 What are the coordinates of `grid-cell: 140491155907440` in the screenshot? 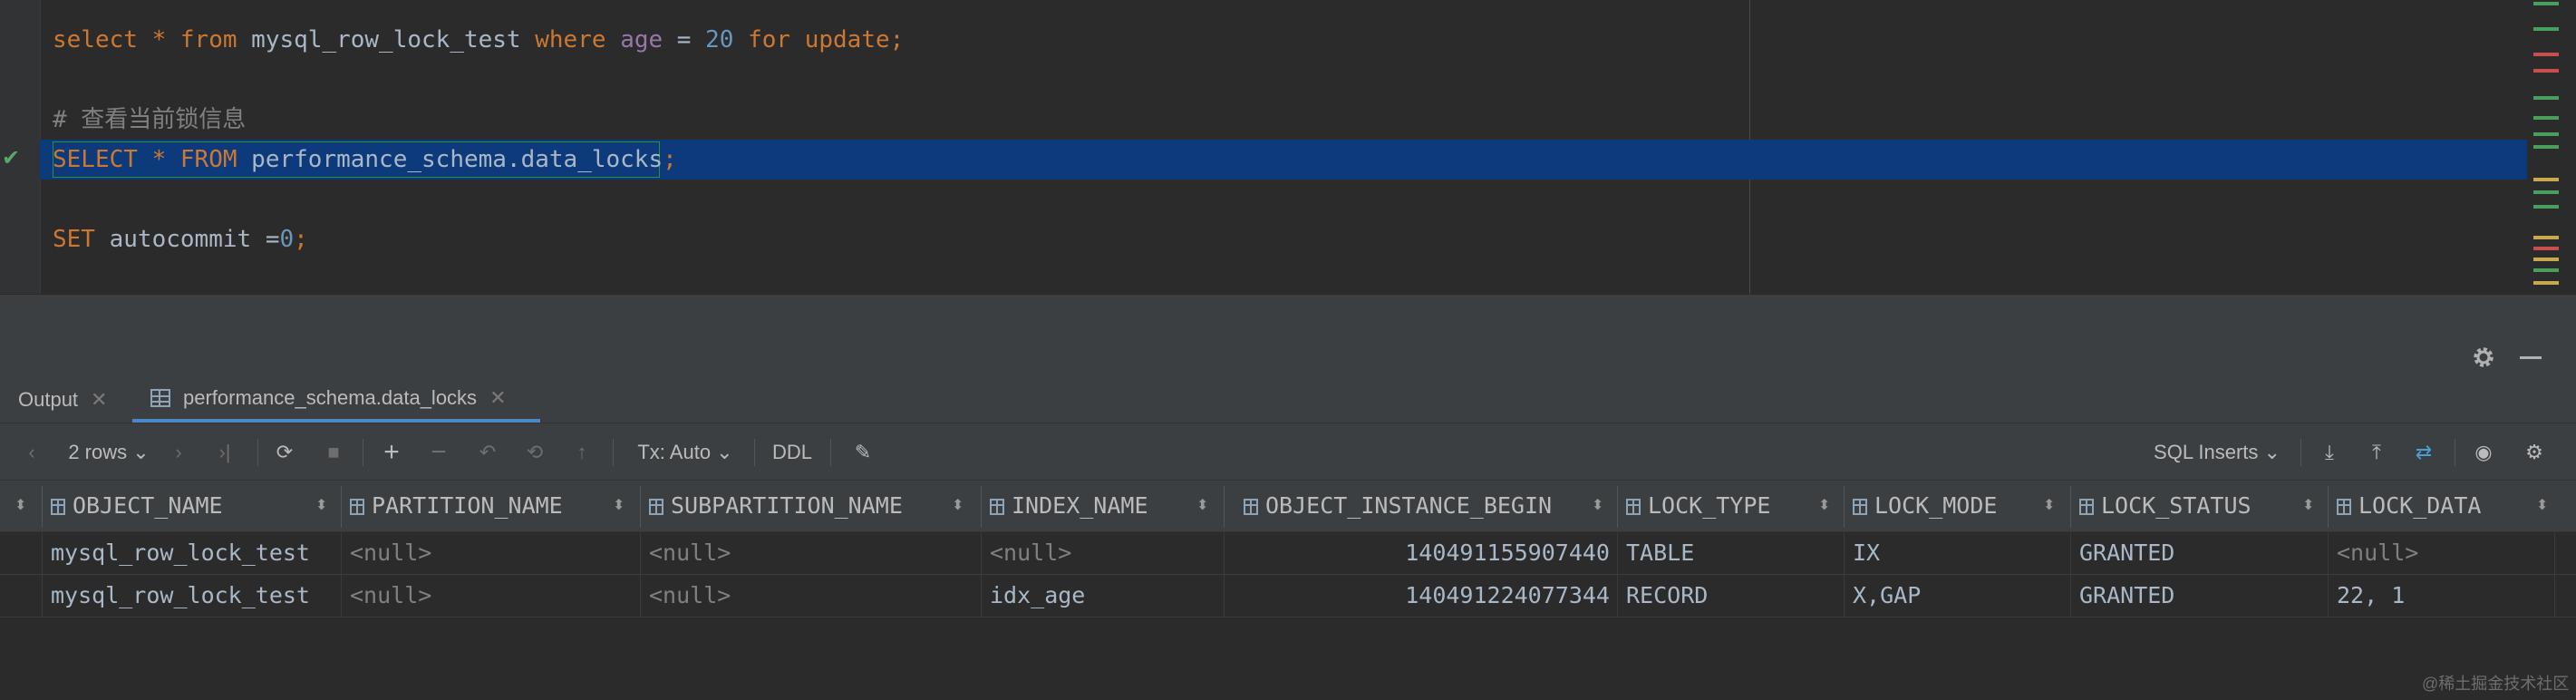 It's located at (1421, 553).